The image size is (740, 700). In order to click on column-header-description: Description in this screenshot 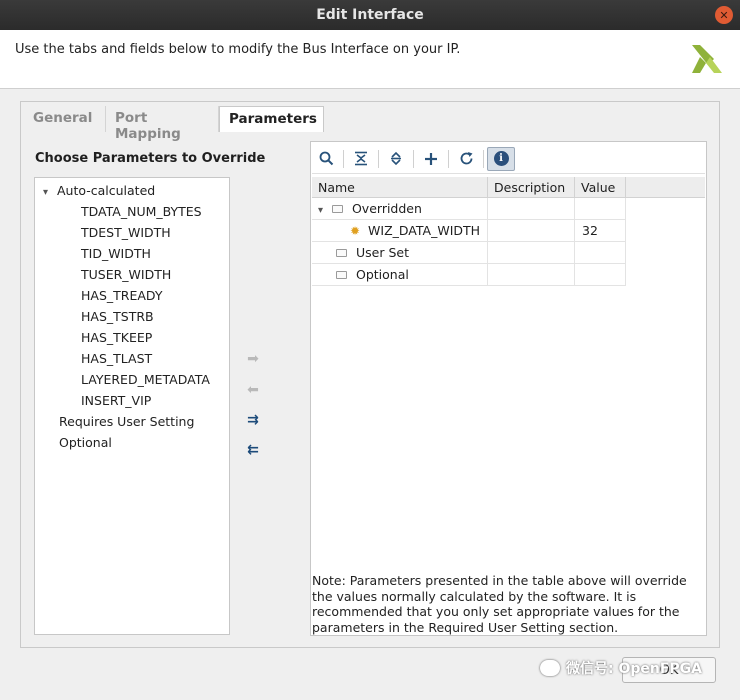, I will do `click(531, 187)`.